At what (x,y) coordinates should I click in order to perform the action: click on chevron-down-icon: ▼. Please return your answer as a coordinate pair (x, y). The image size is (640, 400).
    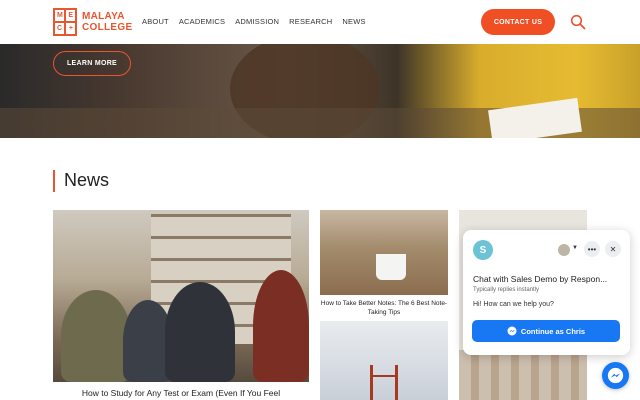
    Looking at the image, I should click on (575, 248).